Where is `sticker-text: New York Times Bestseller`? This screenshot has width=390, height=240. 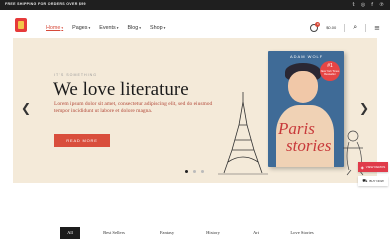 sticker-text: New York Times Bestseller is located at coordinates (330, 73).